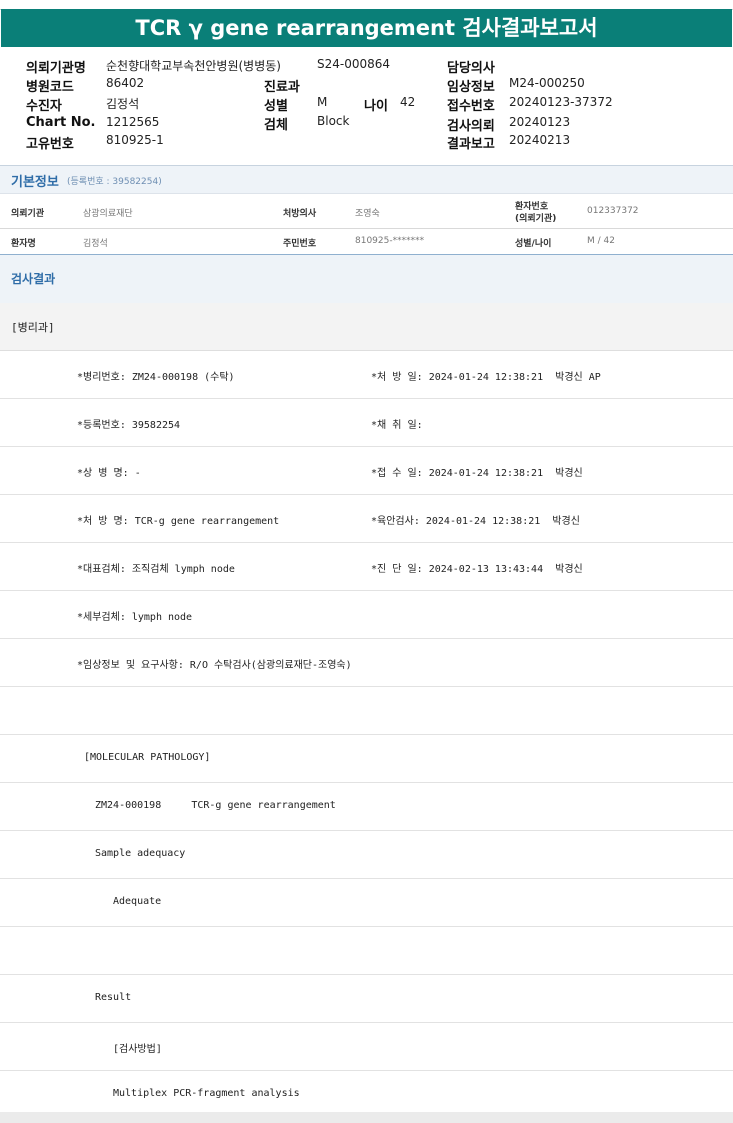  What do you see at coordinates (366, 615) in the screenshot?
I see `result-row: *세부검체: lymph node` at bounding box center [366, 615].